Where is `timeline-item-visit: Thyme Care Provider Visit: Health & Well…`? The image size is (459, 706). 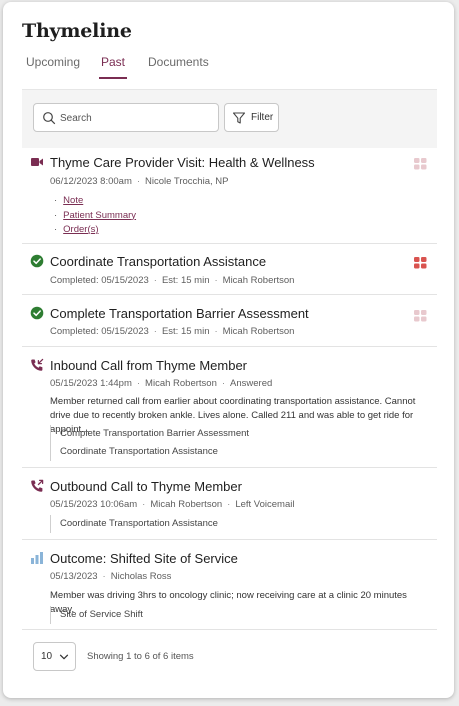
timeline-item-visit: Thyme Care Provider Visit: Health & Well… is located at coordinates (229, 195).